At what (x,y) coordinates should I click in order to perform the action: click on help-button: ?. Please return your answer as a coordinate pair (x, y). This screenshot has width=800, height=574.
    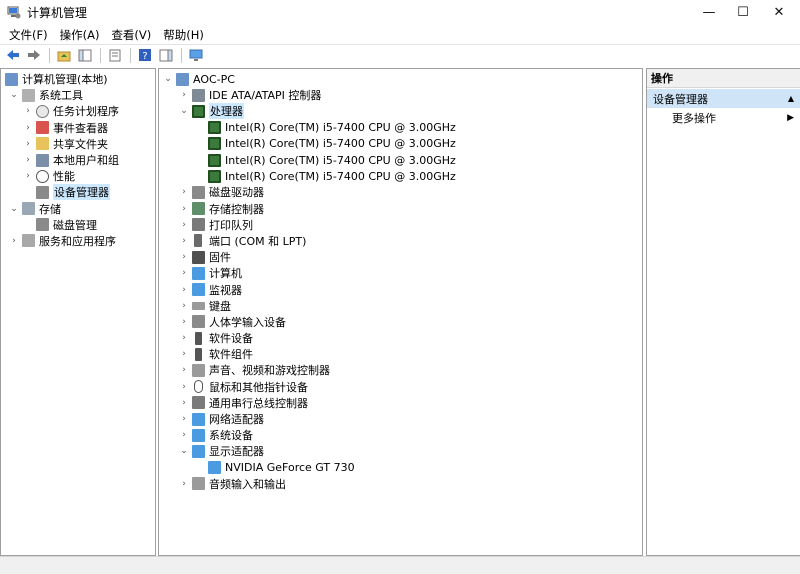
    Looking at the image, I should click on (144, 55).